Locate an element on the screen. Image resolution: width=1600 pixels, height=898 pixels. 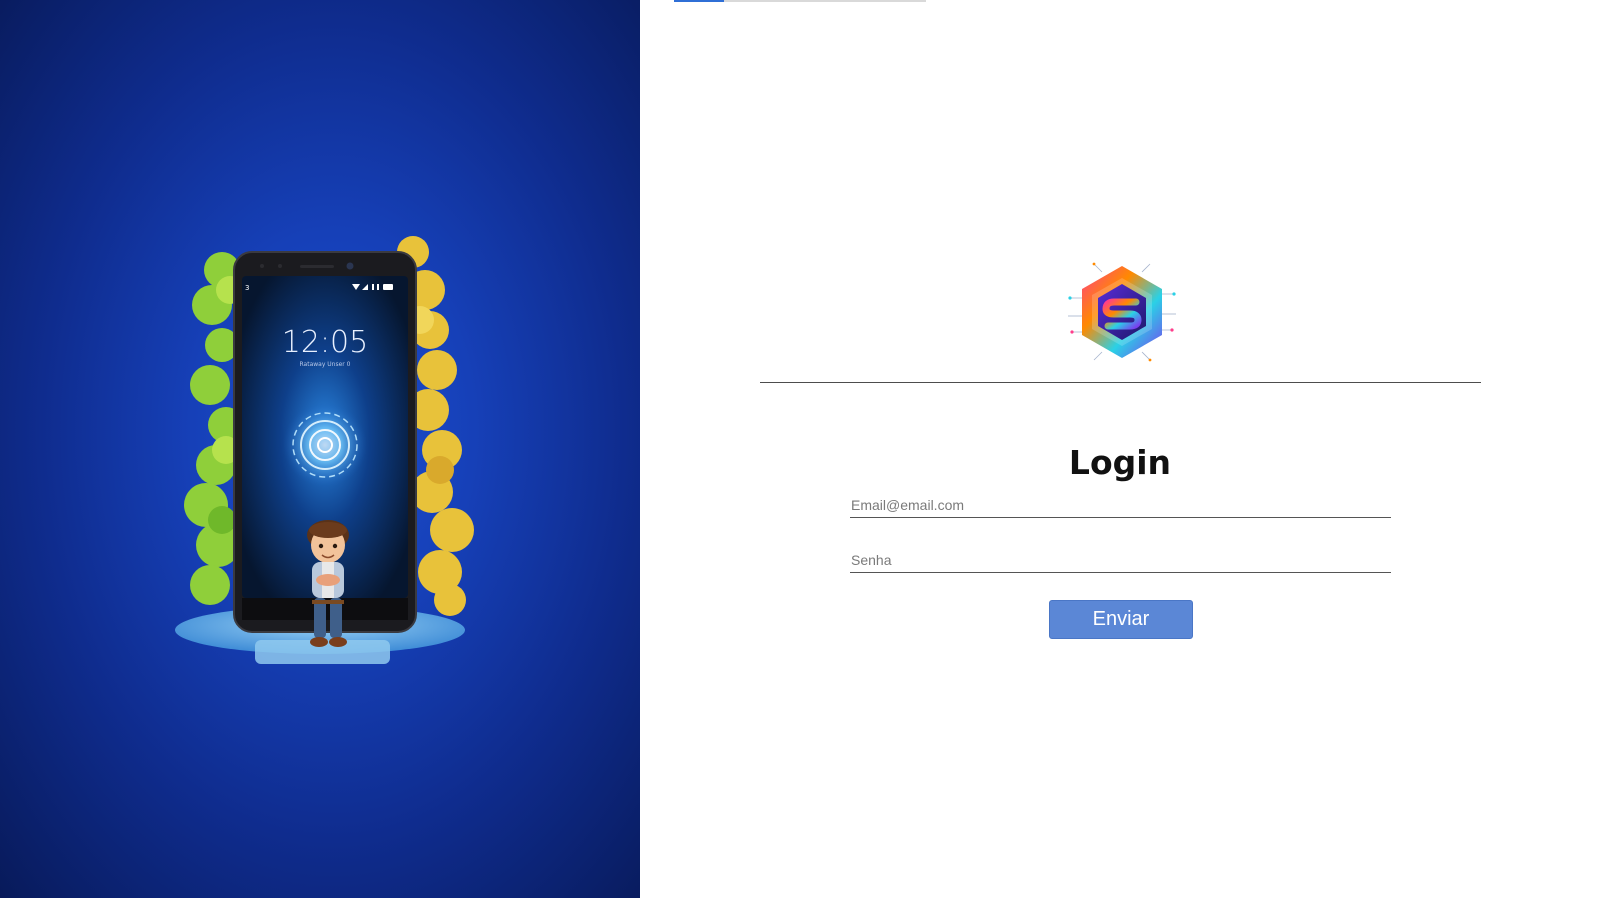
tab-indicator-active is located at coordinates (699, 1).